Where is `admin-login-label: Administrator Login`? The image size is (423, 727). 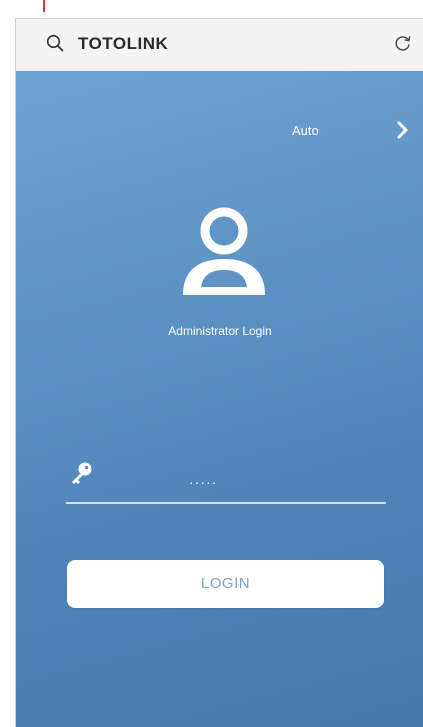
admin-login-label: Administrator Login is located at coordinates (220, 331).